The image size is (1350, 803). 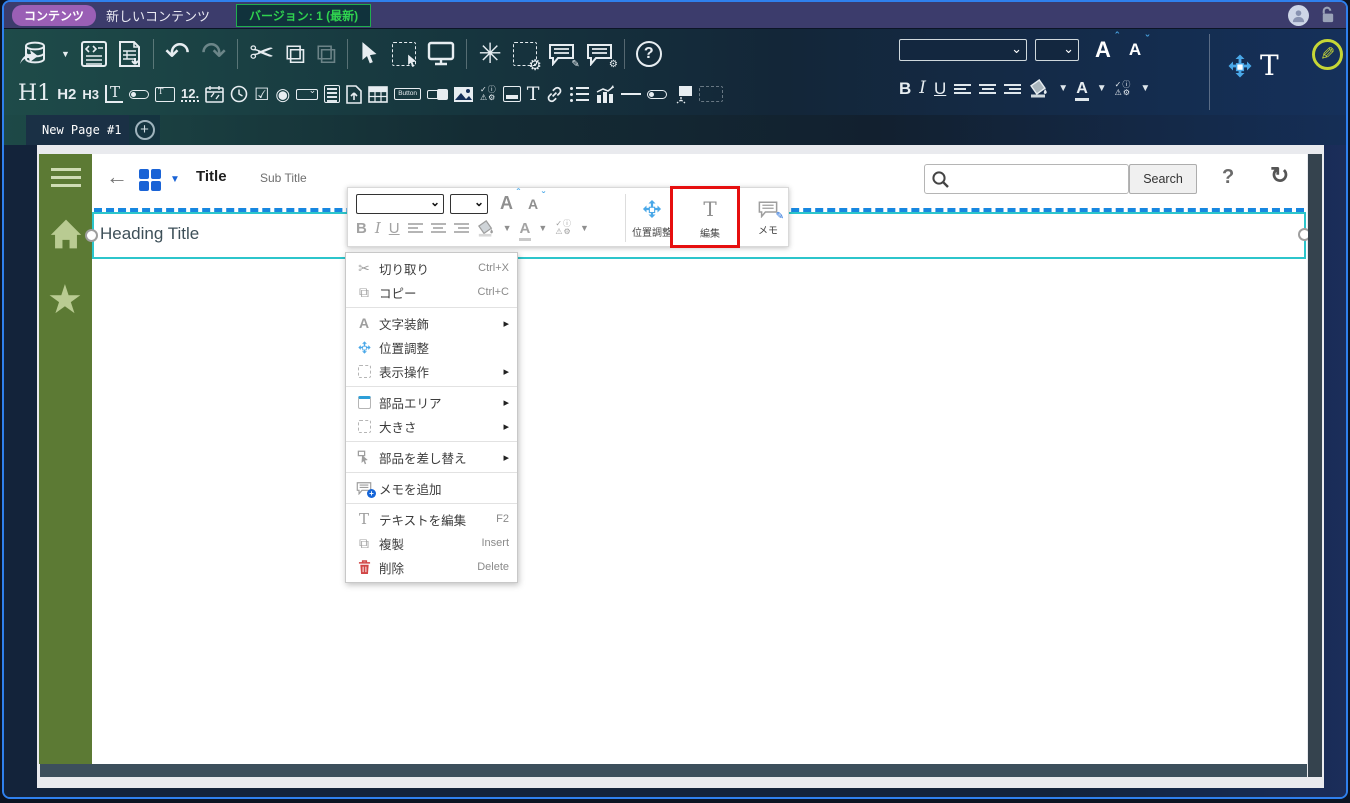 What do you see at coordinates (463, 94) in the screenshot?
I see `image-button` at bounding box center [463, 94].